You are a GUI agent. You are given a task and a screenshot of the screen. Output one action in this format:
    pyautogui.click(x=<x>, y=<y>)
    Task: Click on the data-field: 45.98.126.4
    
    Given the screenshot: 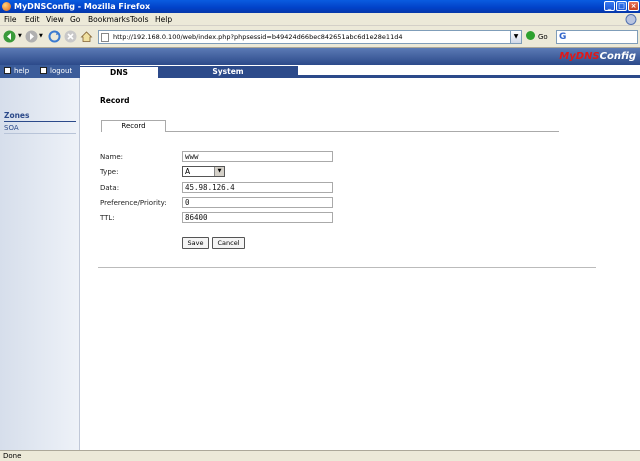 What is the action you would take?
    pyautogui.click(x=257, y=187)
    